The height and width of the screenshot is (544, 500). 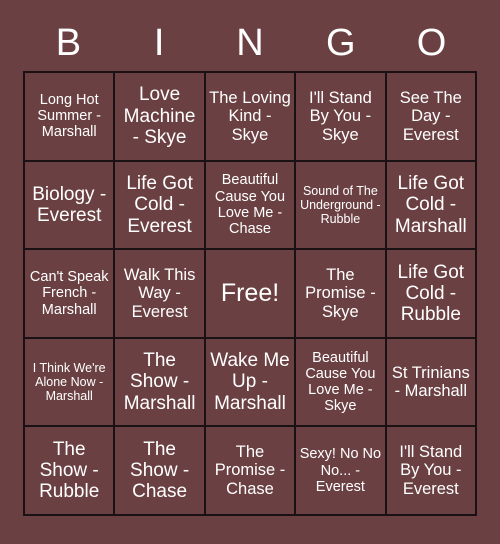 I want to click on bingo-cell-label: St Trinians - Marshall, so click(x=430, y=382).